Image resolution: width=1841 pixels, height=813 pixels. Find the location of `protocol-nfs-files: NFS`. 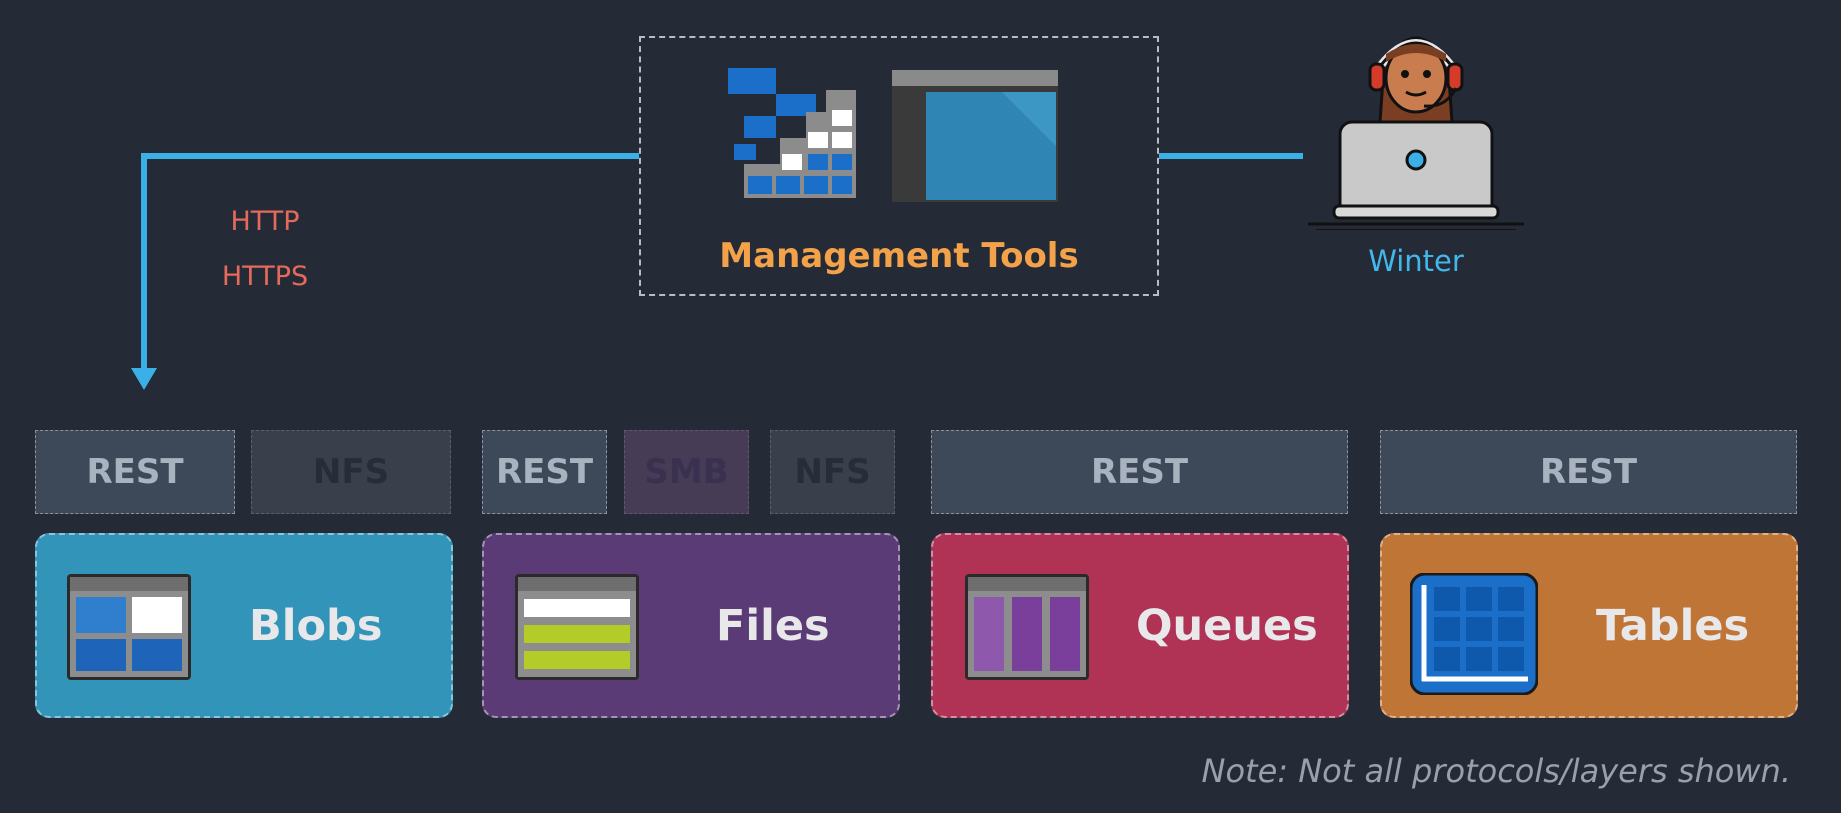

protocol-nfs-files: NFS is located at coordinates (832, 472).